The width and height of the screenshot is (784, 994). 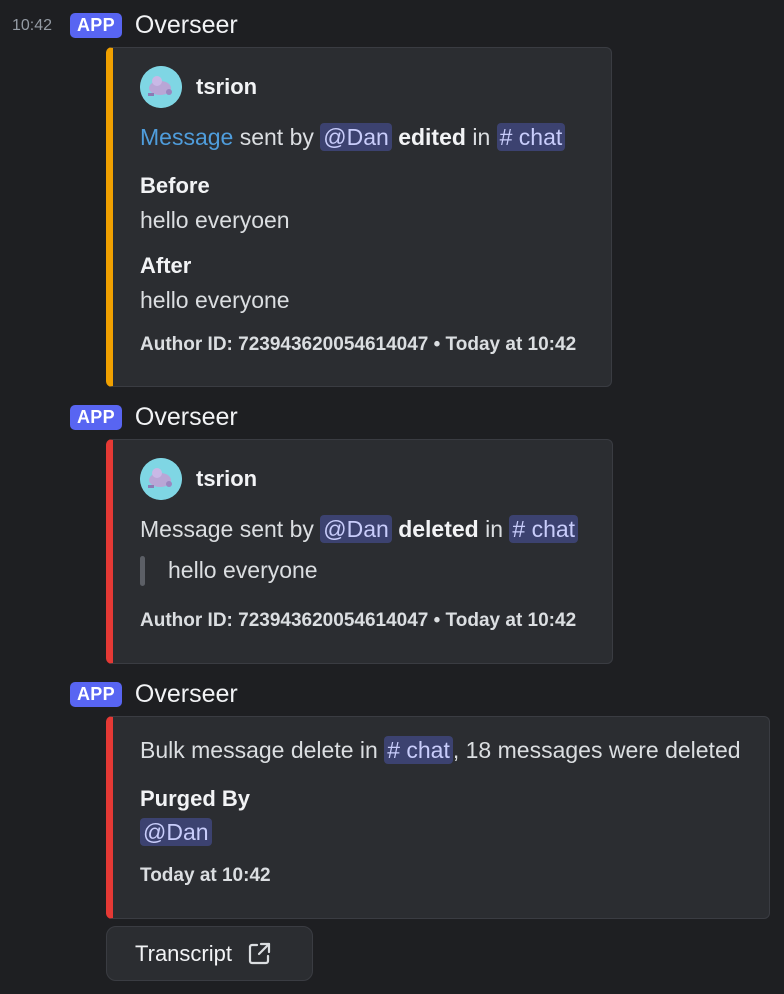 I want to click on external-link-icon, so click(x=259, y=953).